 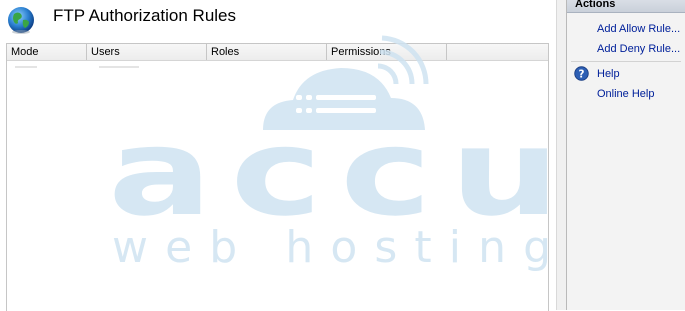 What do you see at coordinates (497, 52) in the screenshot?
I see `column-header-filler` at bounding box center [497, 52].